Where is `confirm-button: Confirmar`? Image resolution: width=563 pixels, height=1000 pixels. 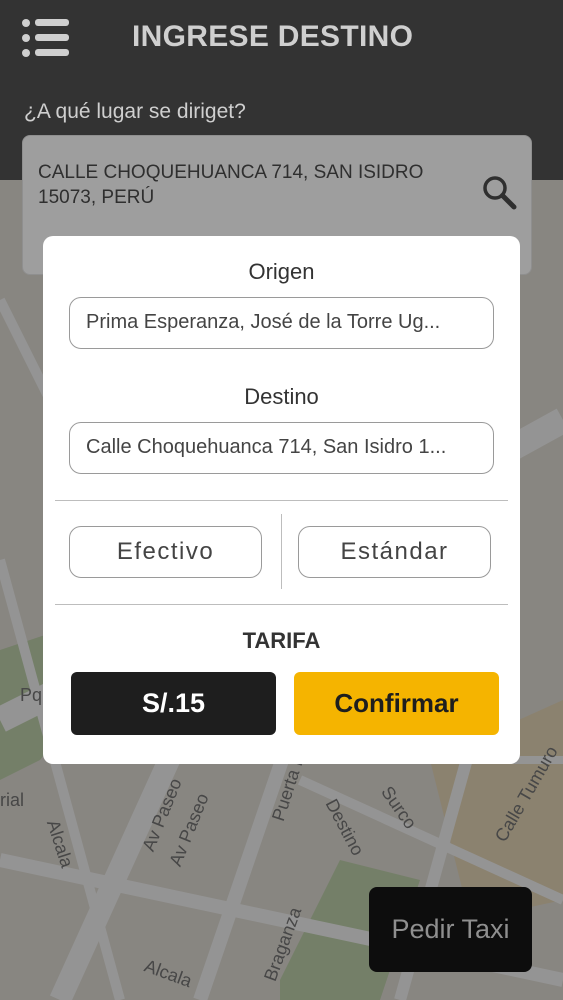
confirm-button: Confirmar is located at coordinates (396, 703).